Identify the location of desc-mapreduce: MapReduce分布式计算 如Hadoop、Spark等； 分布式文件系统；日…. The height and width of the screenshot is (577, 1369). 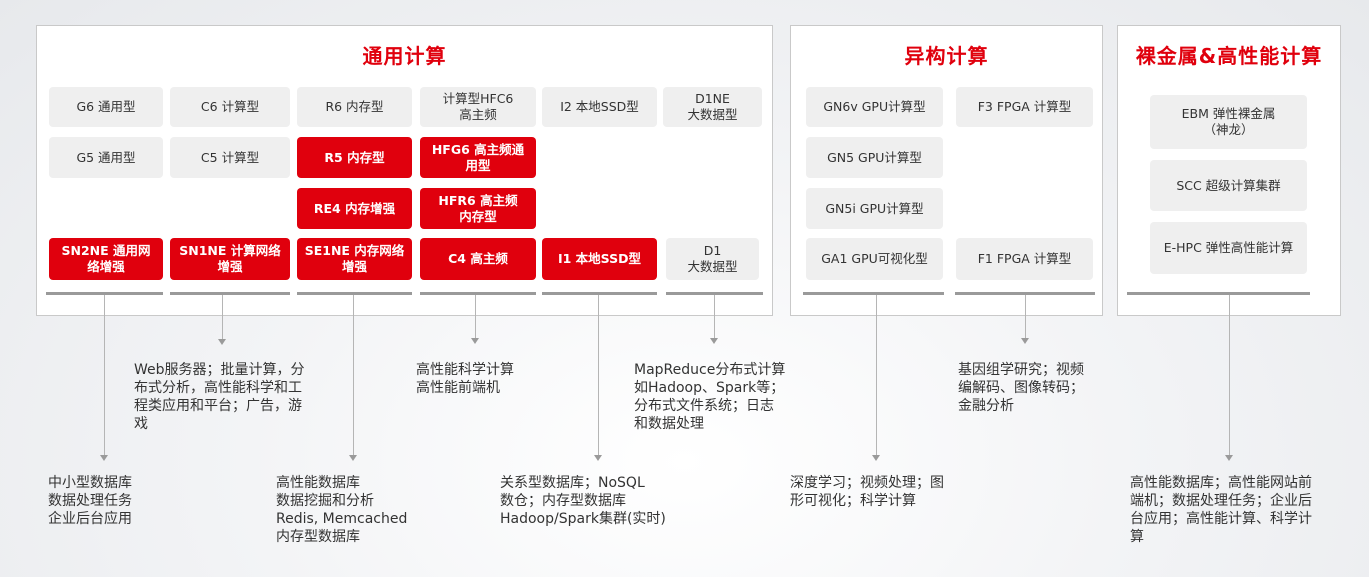
(710, 397).